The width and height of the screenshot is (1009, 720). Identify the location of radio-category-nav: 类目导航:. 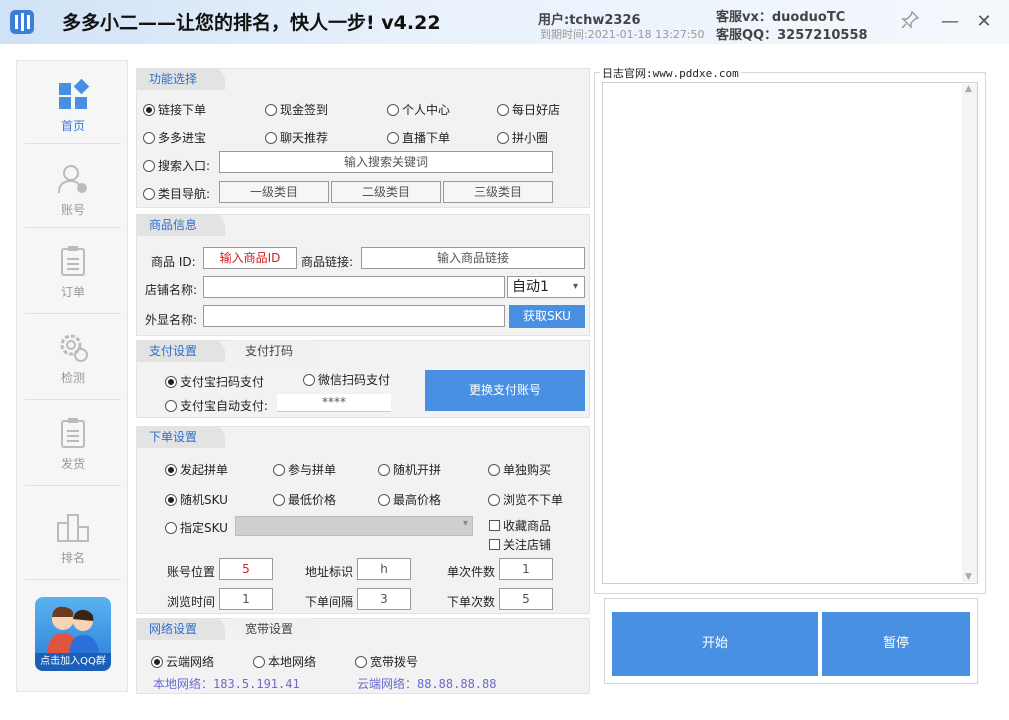
(176, 193).